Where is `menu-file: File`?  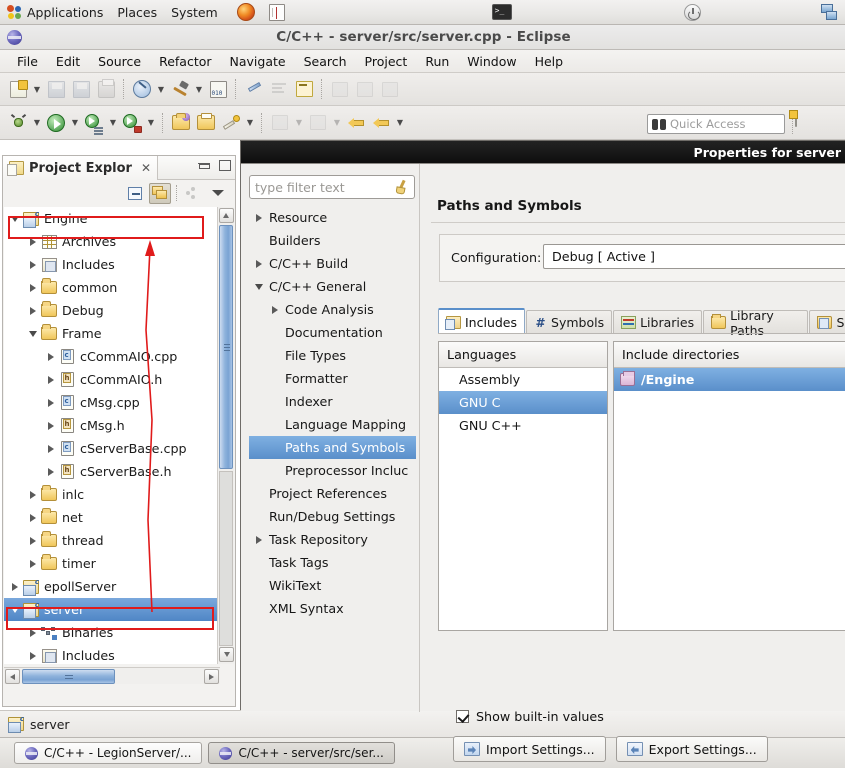 menu-file: File is located at coordinates (27, 61).